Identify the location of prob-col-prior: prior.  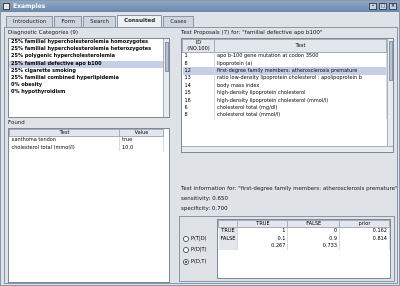
(364, 224).